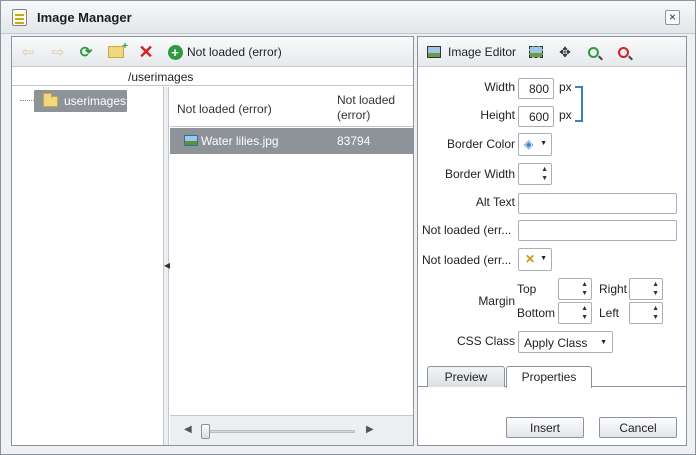  Describe the element at coordinates (499, 87) in the screenshot. I see `width-label: Width` at that location.